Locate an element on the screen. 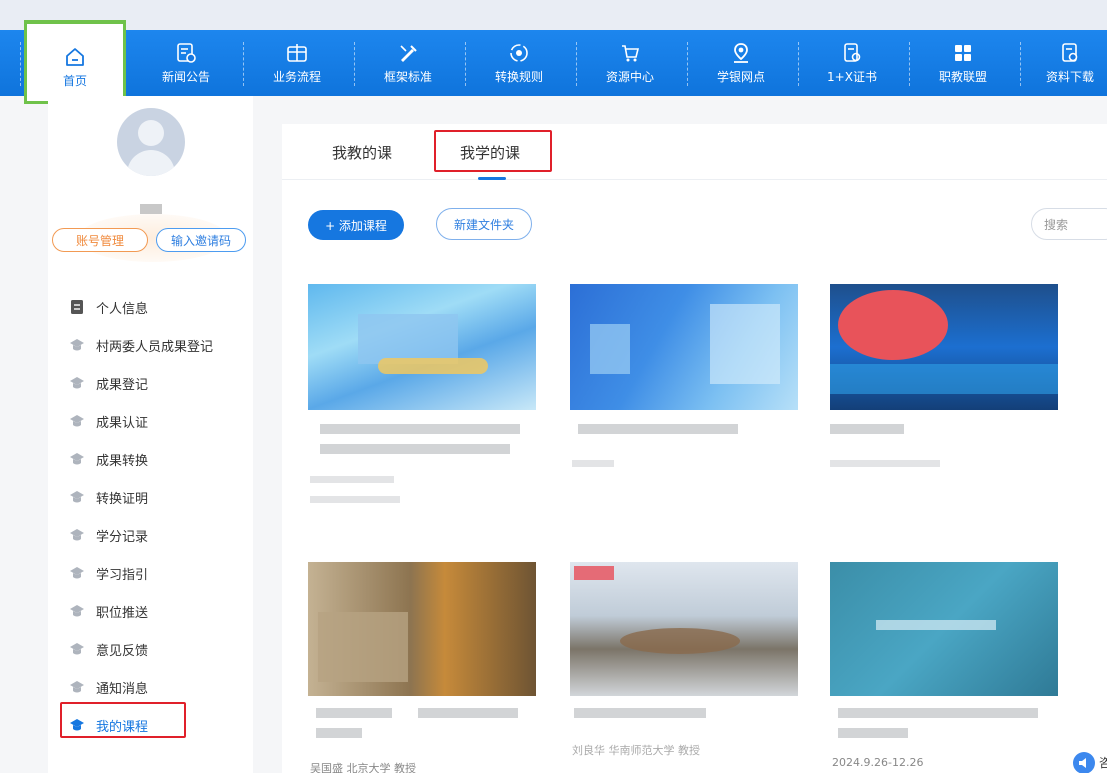 The width and height of the screenshot is (1107, 773). sidebar-item-label: 成果登记 is located at coordinates (122, 385).